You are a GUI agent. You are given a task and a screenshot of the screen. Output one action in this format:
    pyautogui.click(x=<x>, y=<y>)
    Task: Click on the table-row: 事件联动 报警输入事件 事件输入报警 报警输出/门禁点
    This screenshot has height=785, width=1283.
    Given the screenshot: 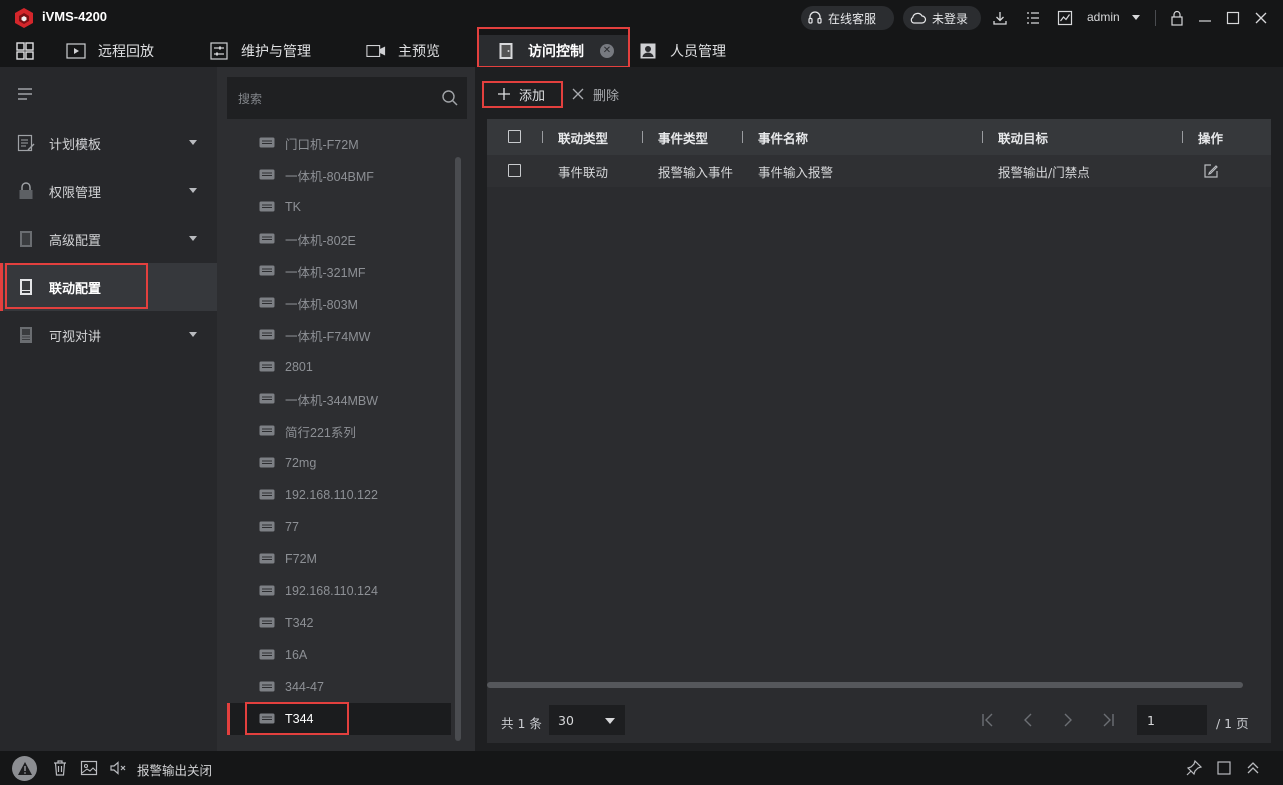 What is the action you would take?
    pyautogui.click(x=879, y=171)
    